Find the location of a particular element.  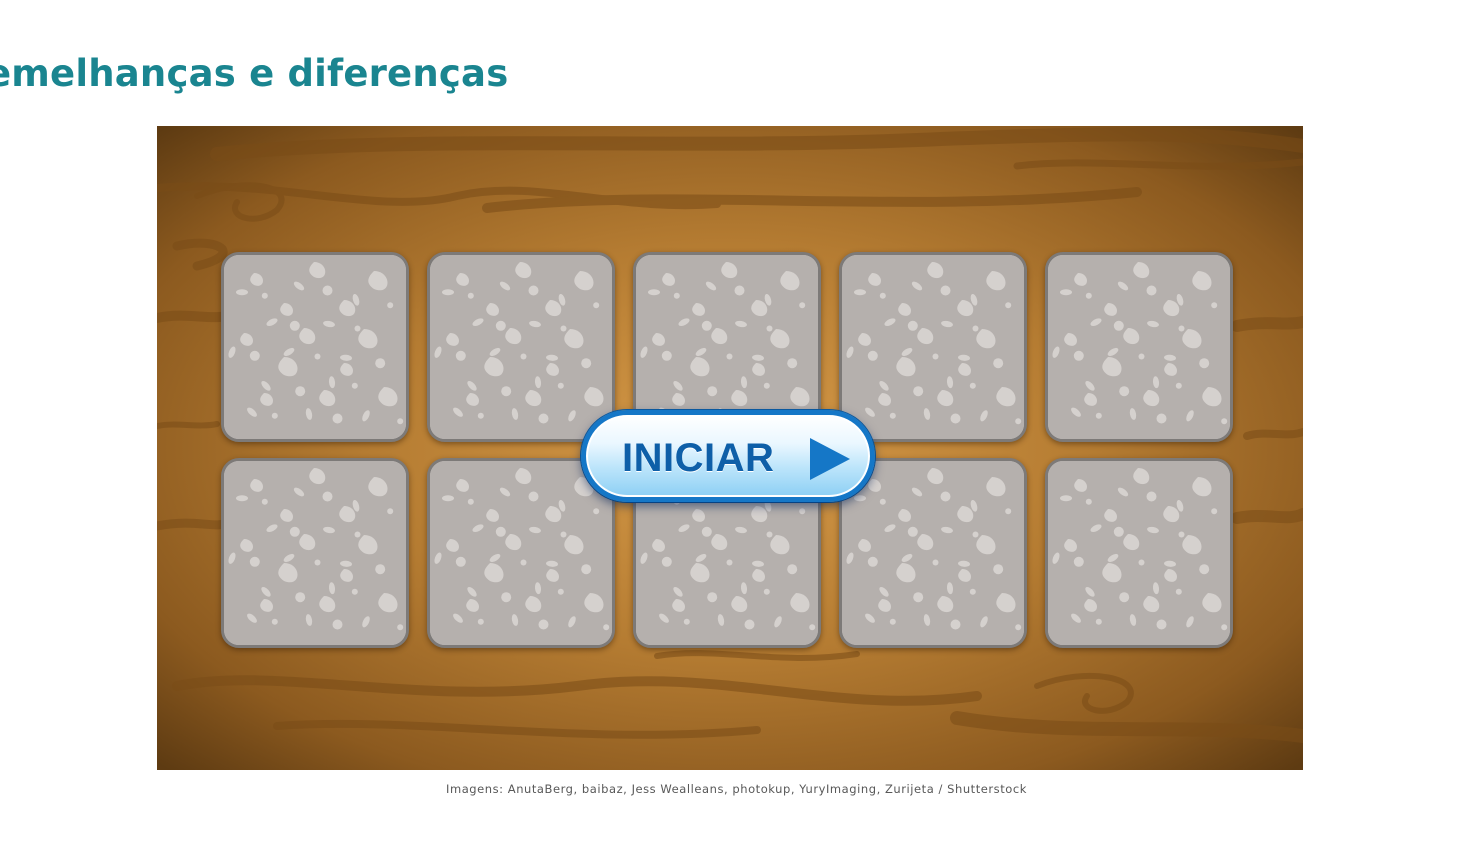

play-icon is located at coordinates (830, 459).